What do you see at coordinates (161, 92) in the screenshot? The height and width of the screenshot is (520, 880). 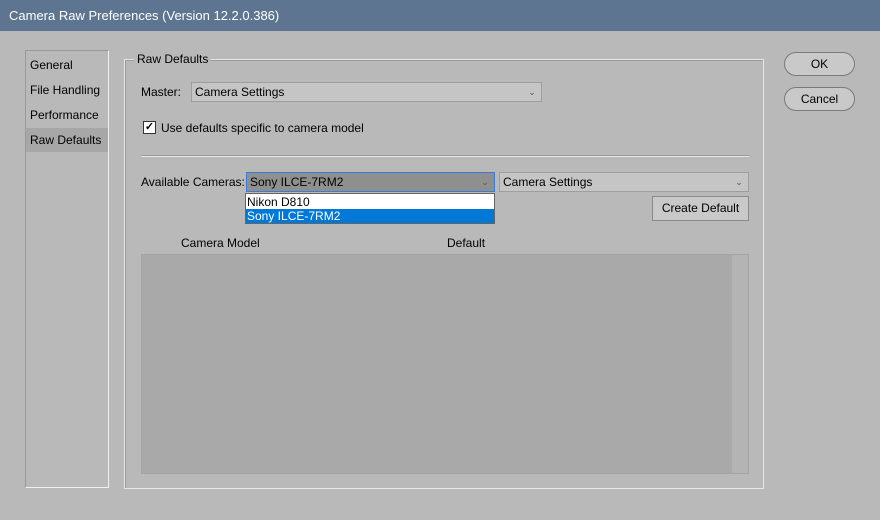 I see `master-label: Master:` at bounding box center [161, 92].